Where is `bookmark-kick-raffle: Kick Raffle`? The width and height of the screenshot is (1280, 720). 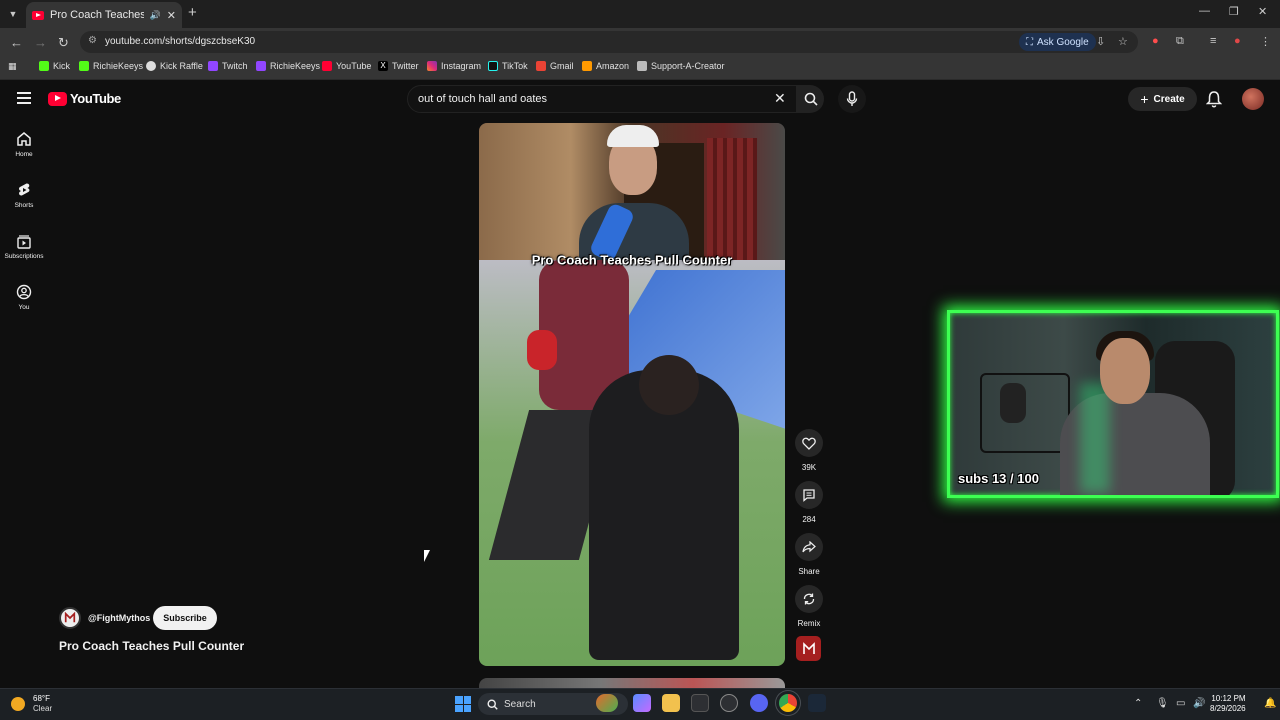
bookmark-kick-raffle: Kick Raffle is located at coordinates (174, 66).